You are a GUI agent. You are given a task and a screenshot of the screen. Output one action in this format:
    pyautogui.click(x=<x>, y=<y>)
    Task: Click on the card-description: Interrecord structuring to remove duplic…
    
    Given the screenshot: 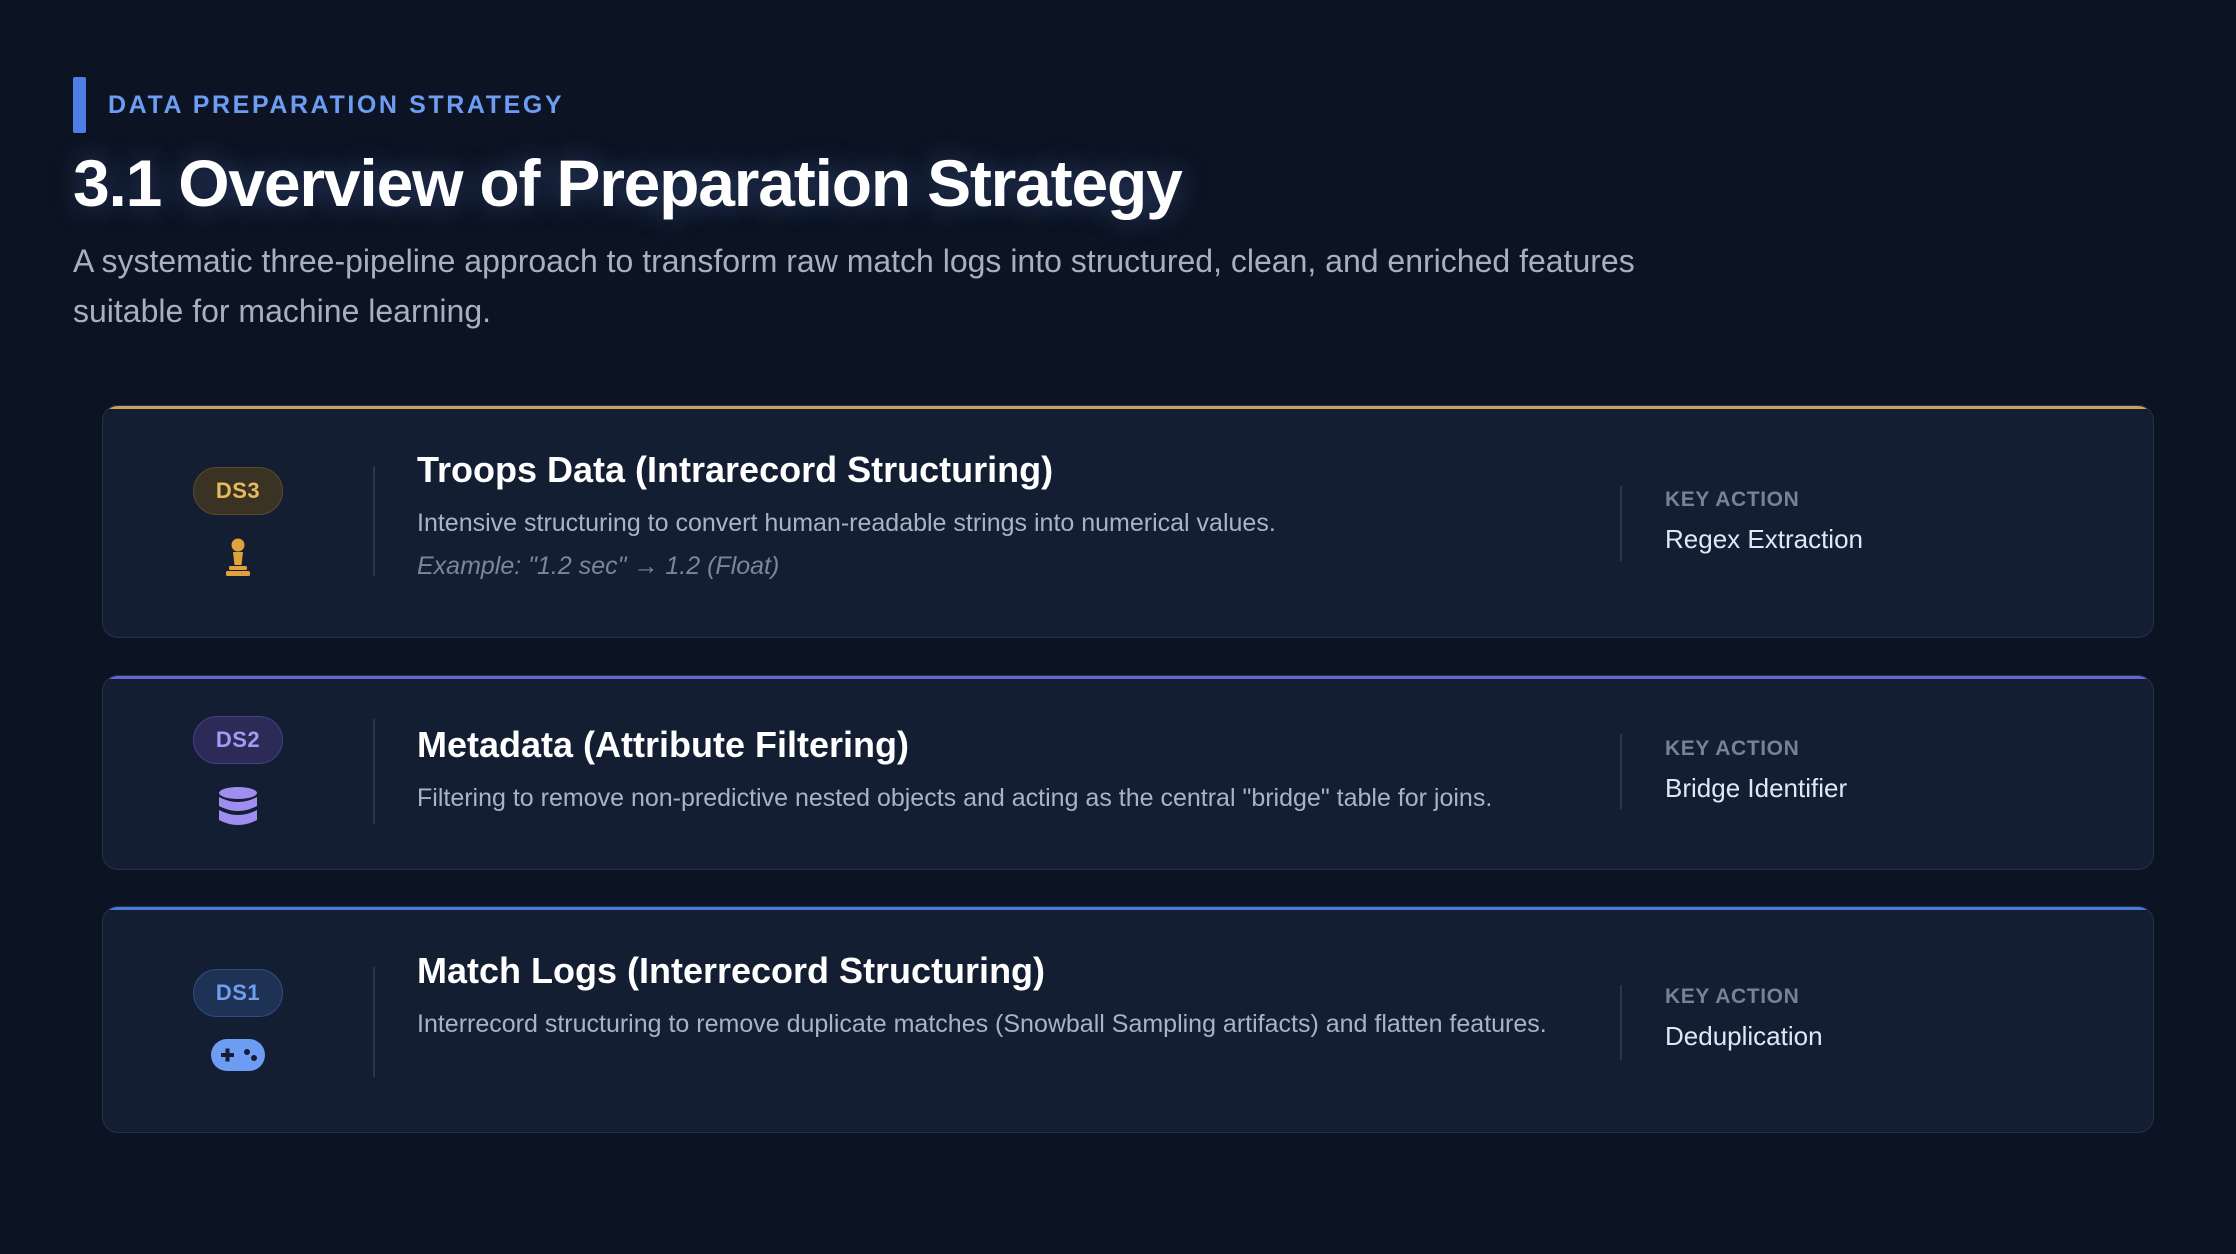 What is the action you would take?
    pyautogui.click(x=982, y=1024)
    